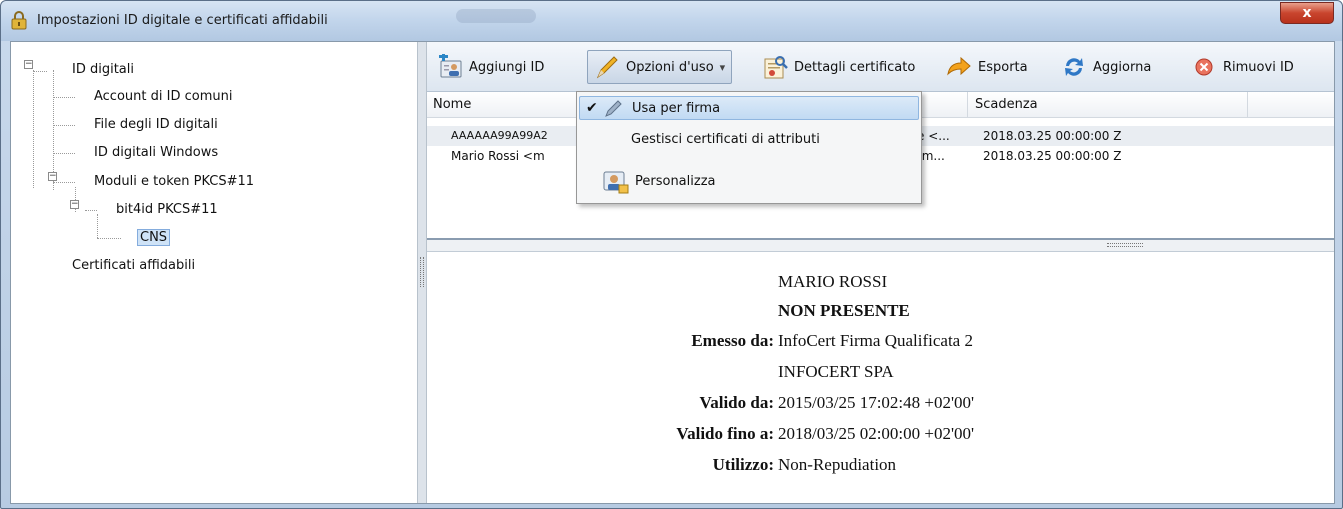 This screenshot has height=509, width=1343. I want to click on detail-line: Emesso da: InfoCert Firma Qualificata 2, so click(880, 346).